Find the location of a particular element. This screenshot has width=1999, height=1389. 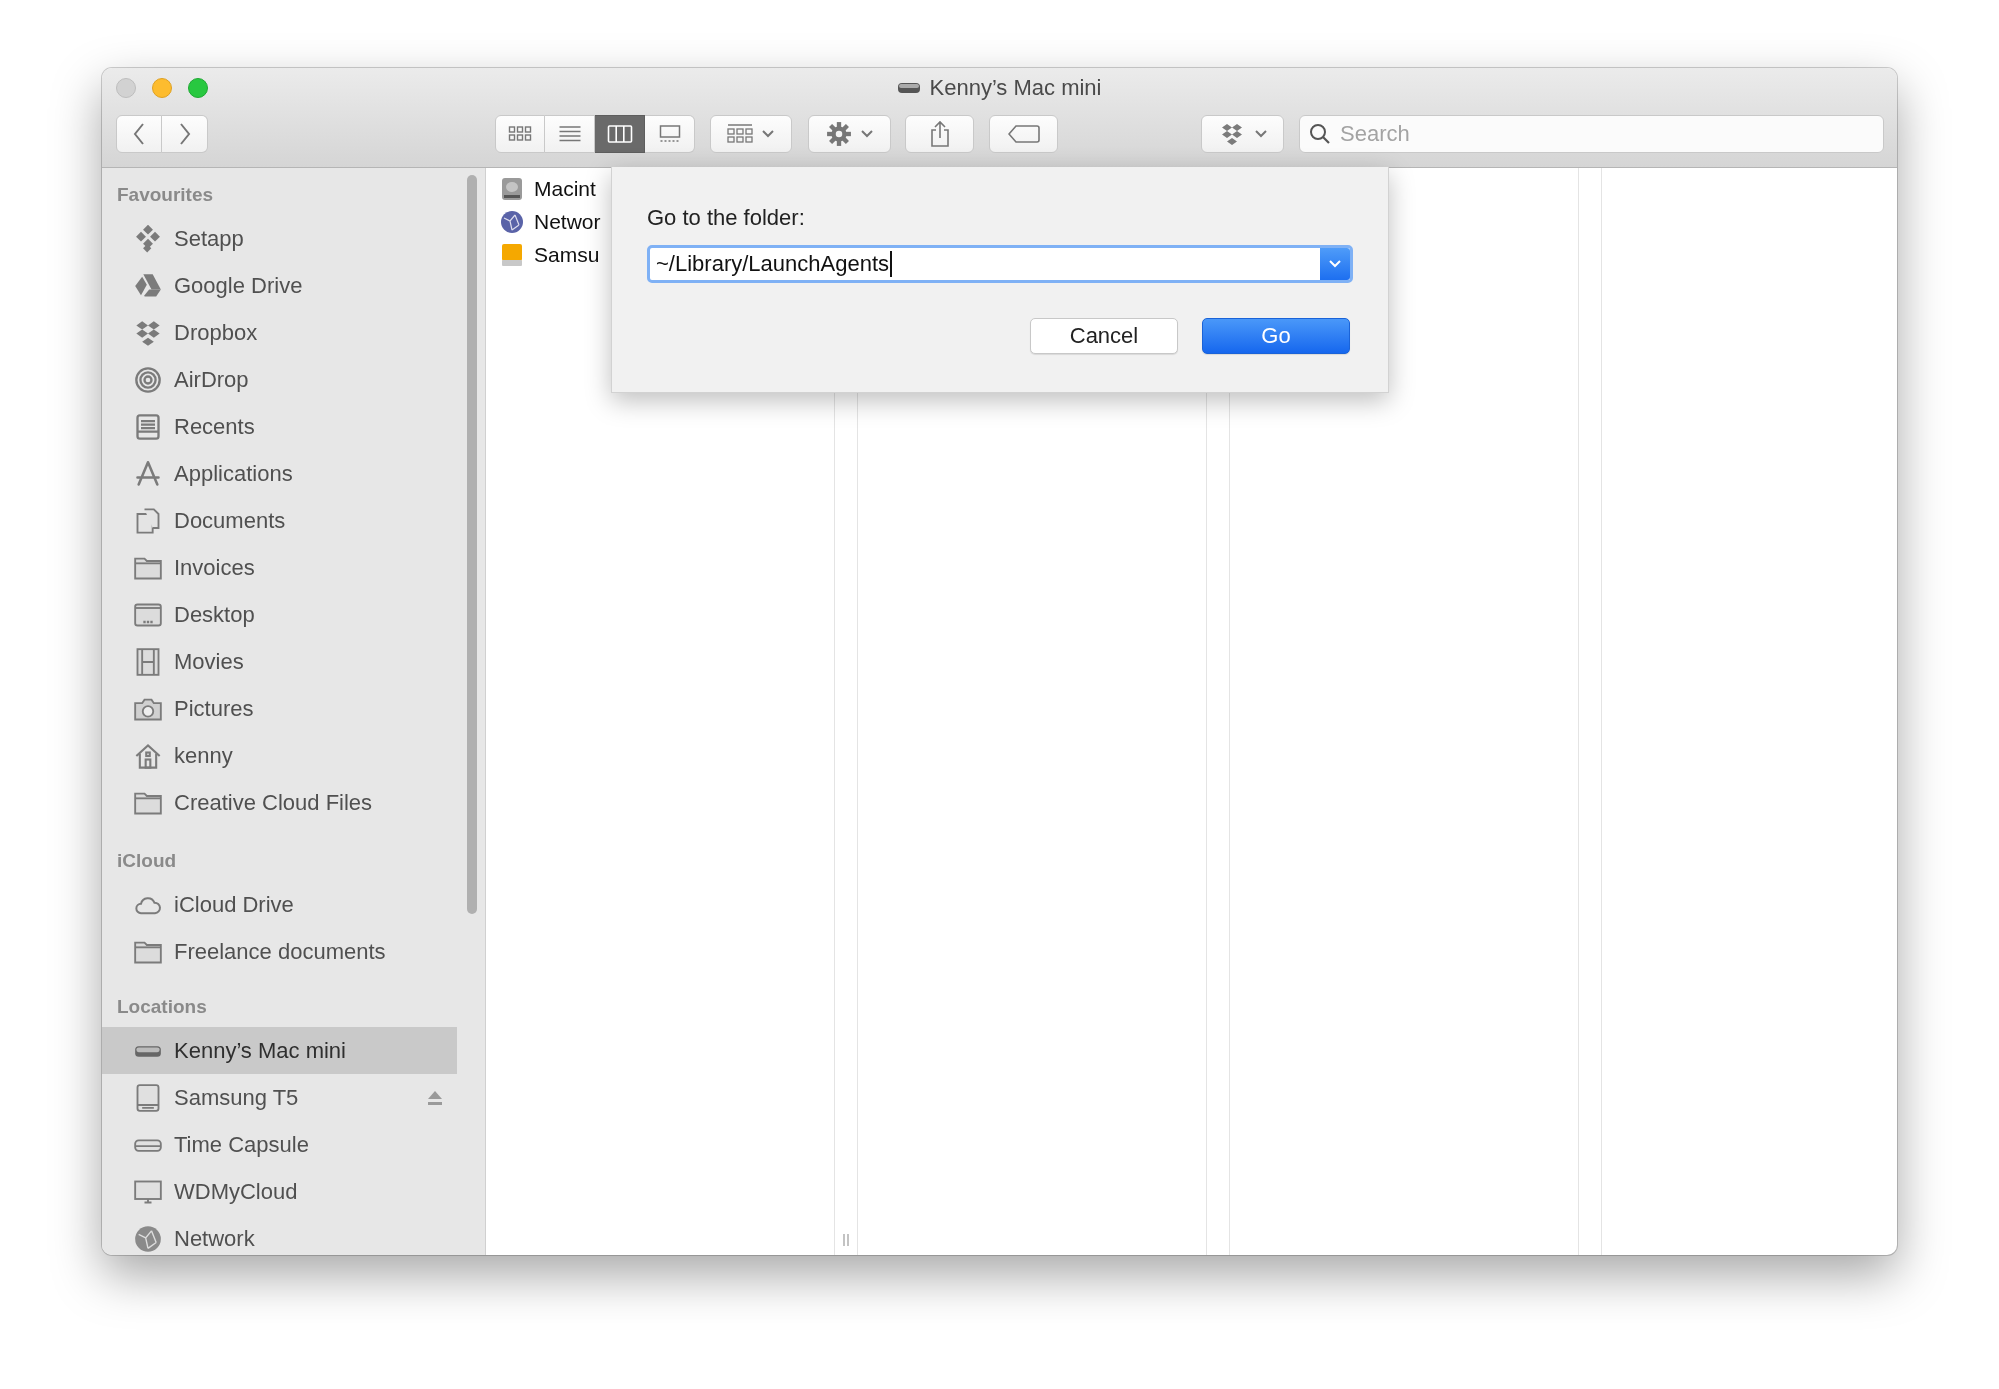

concentric-arcs-icon is located at coordinates (148, 379).